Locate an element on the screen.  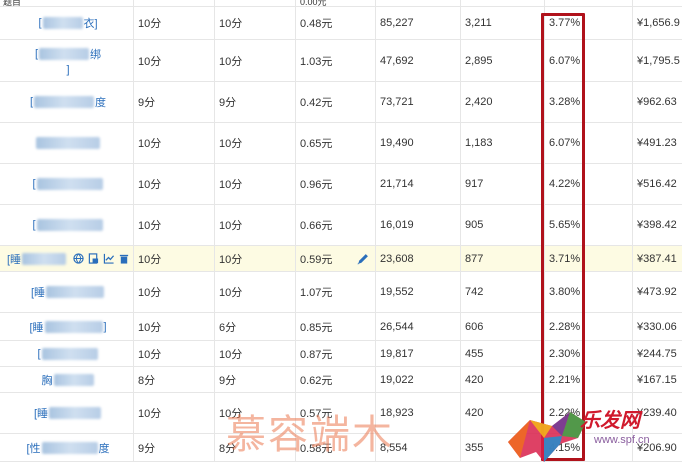
price-cell: 0.62元 is located at coordinates (335, 379).